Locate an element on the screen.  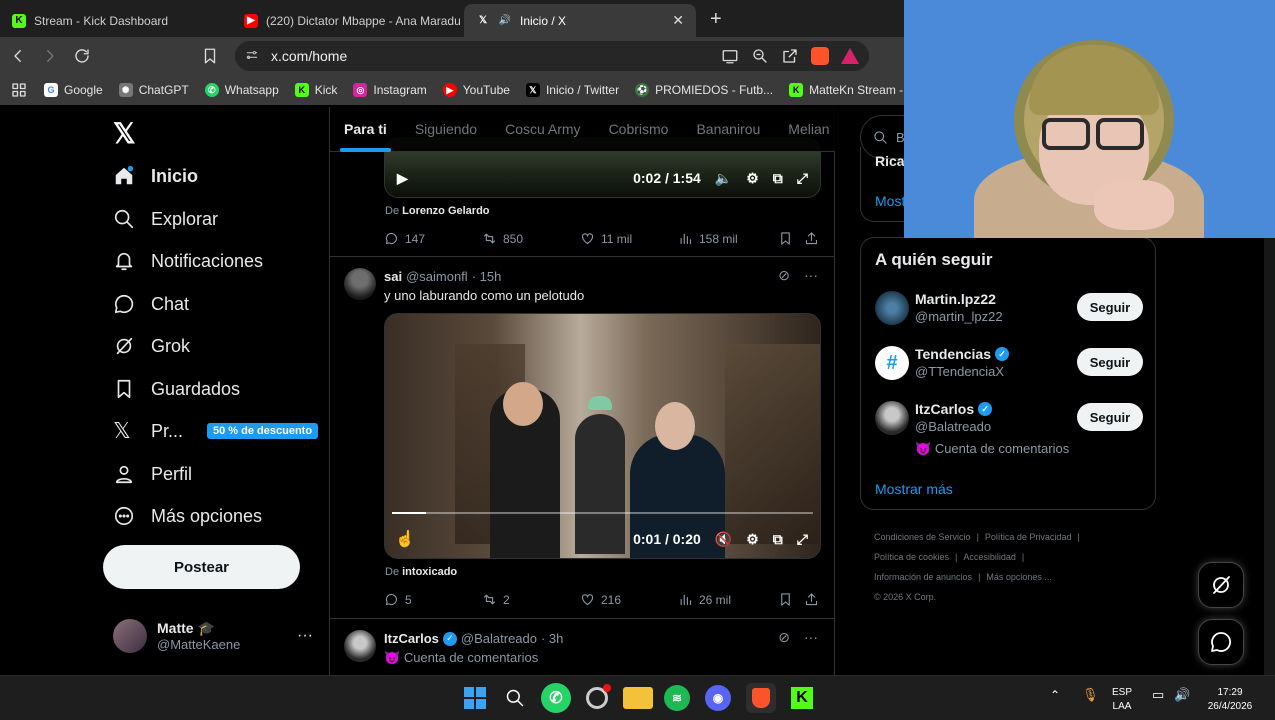
footer-link: Política de Privacidad is located at coordinates (1028, 537).